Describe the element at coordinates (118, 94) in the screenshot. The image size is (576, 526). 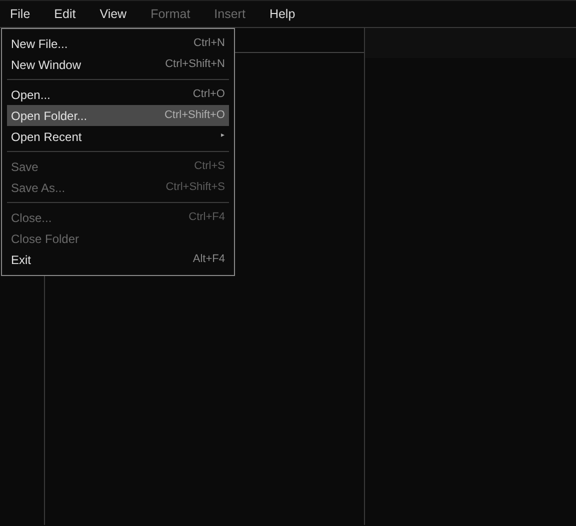
I see `menu-entry: Open... Ctrl+O` at that location.